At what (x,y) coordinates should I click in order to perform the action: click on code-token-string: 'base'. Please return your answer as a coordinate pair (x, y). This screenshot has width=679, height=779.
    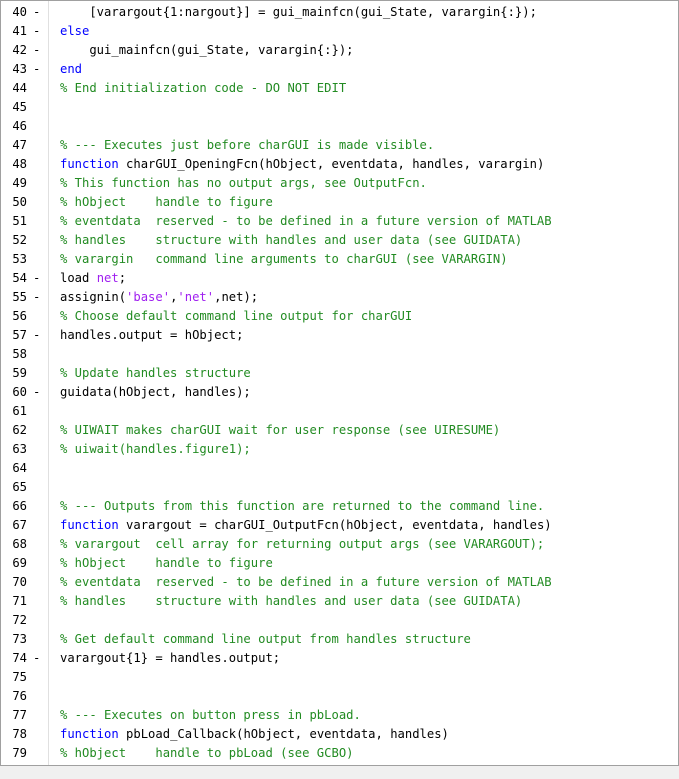
    Looking at the image, I should click on (148, 297).